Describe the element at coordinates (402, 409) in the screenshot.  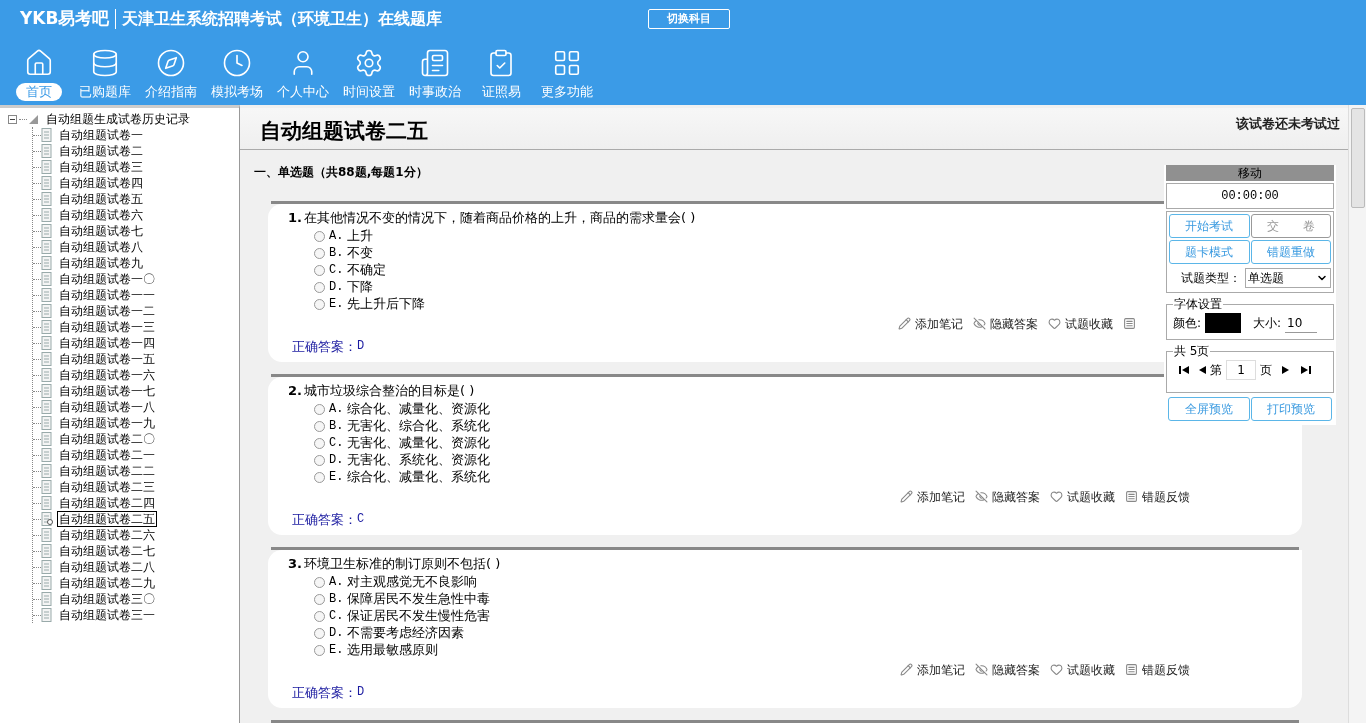
I see `answer-option: A. 综合化、减量化、资源化` at that location.